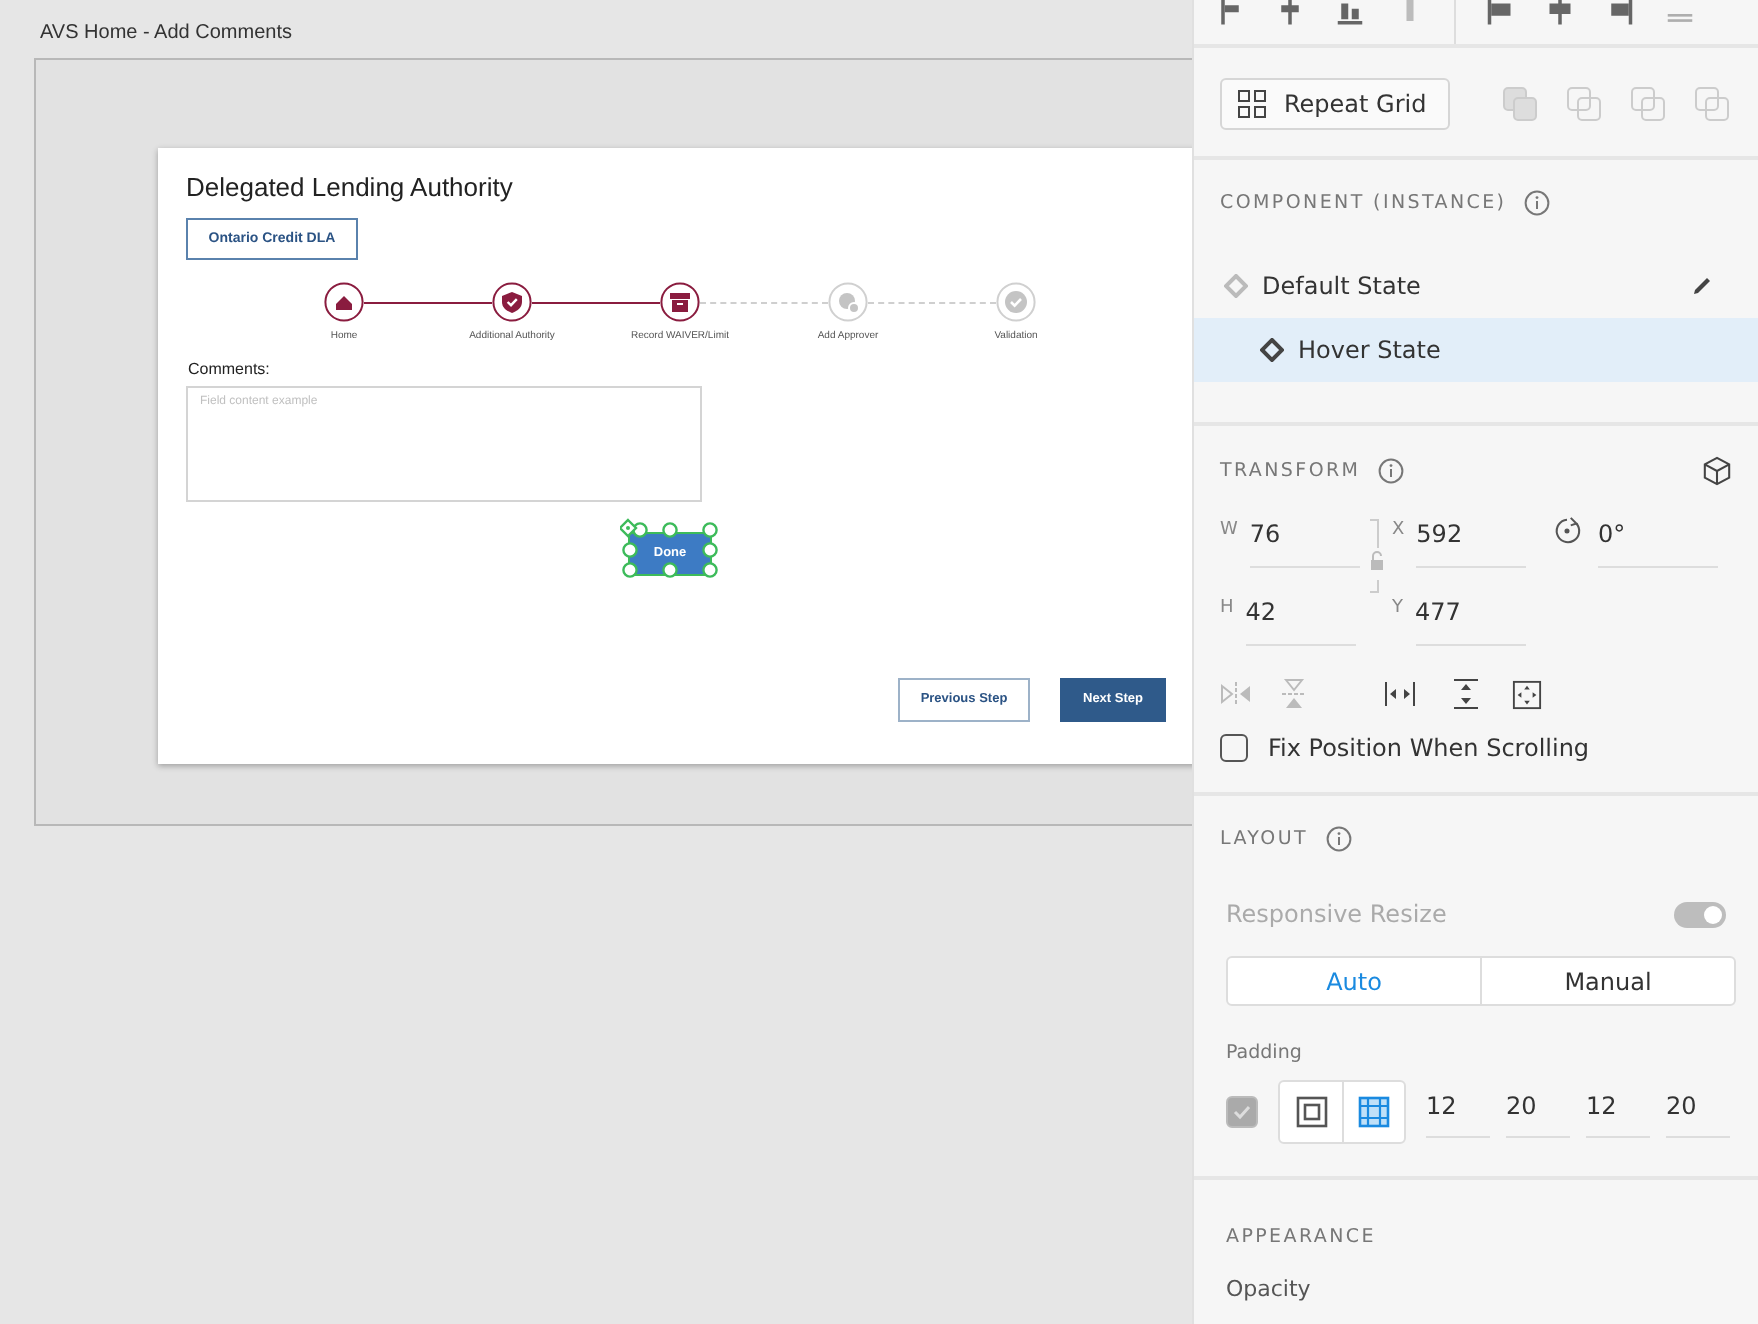 The width and height of the screenshot is (1758, 1324). I want to click on dimension-field: 592, so click(1471, 542).